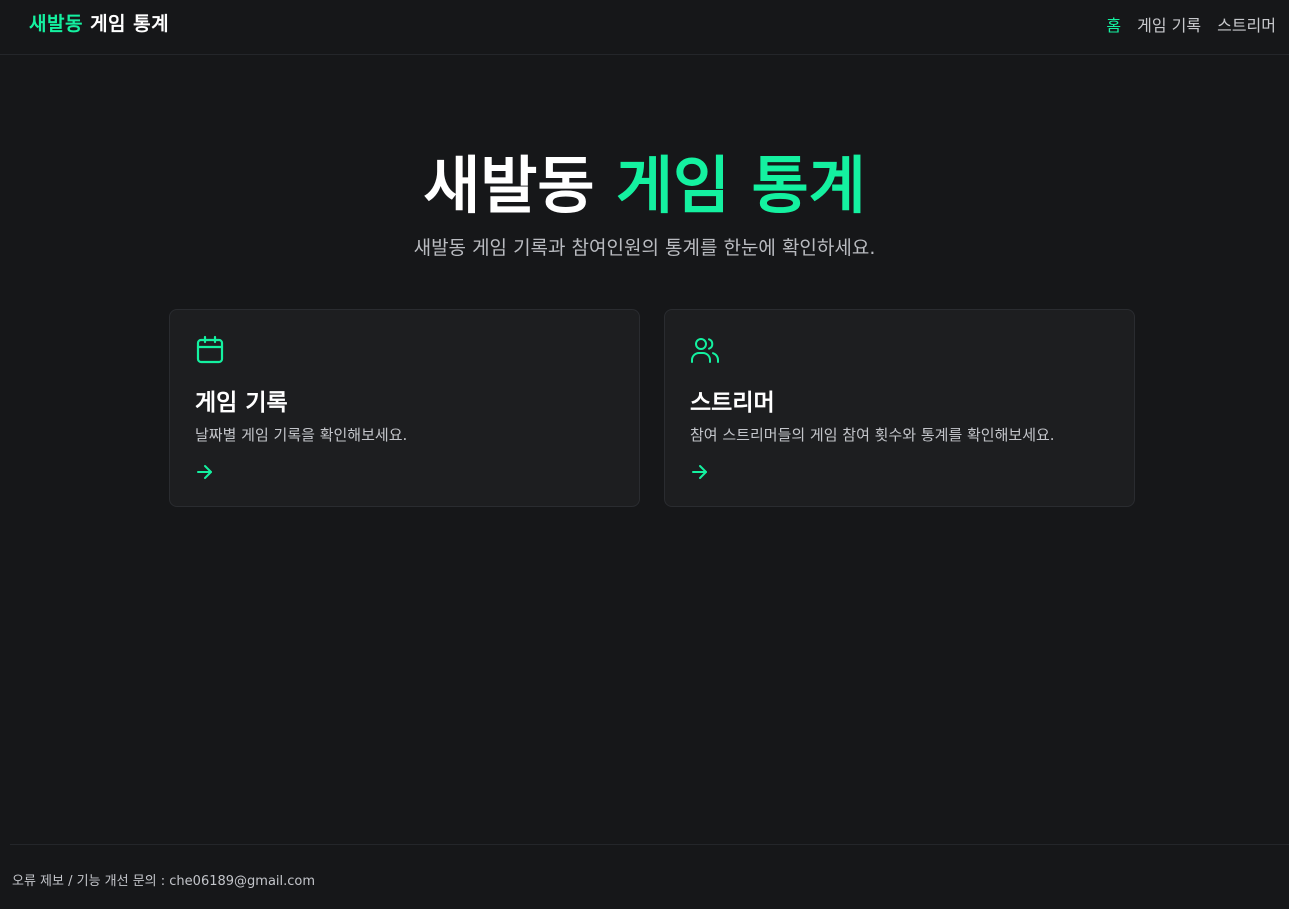  What do you see at coordinates (56, 24) in the screenshot?
I see `brand-accent-text: 새발동` at bounding box center [56, 24].